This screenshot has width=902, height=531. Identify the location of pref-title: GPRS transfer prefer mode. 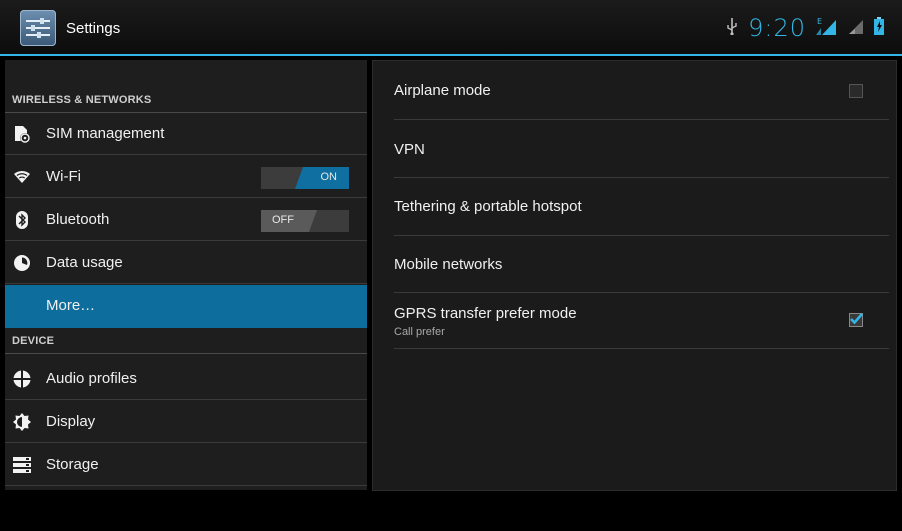
(485, 313).